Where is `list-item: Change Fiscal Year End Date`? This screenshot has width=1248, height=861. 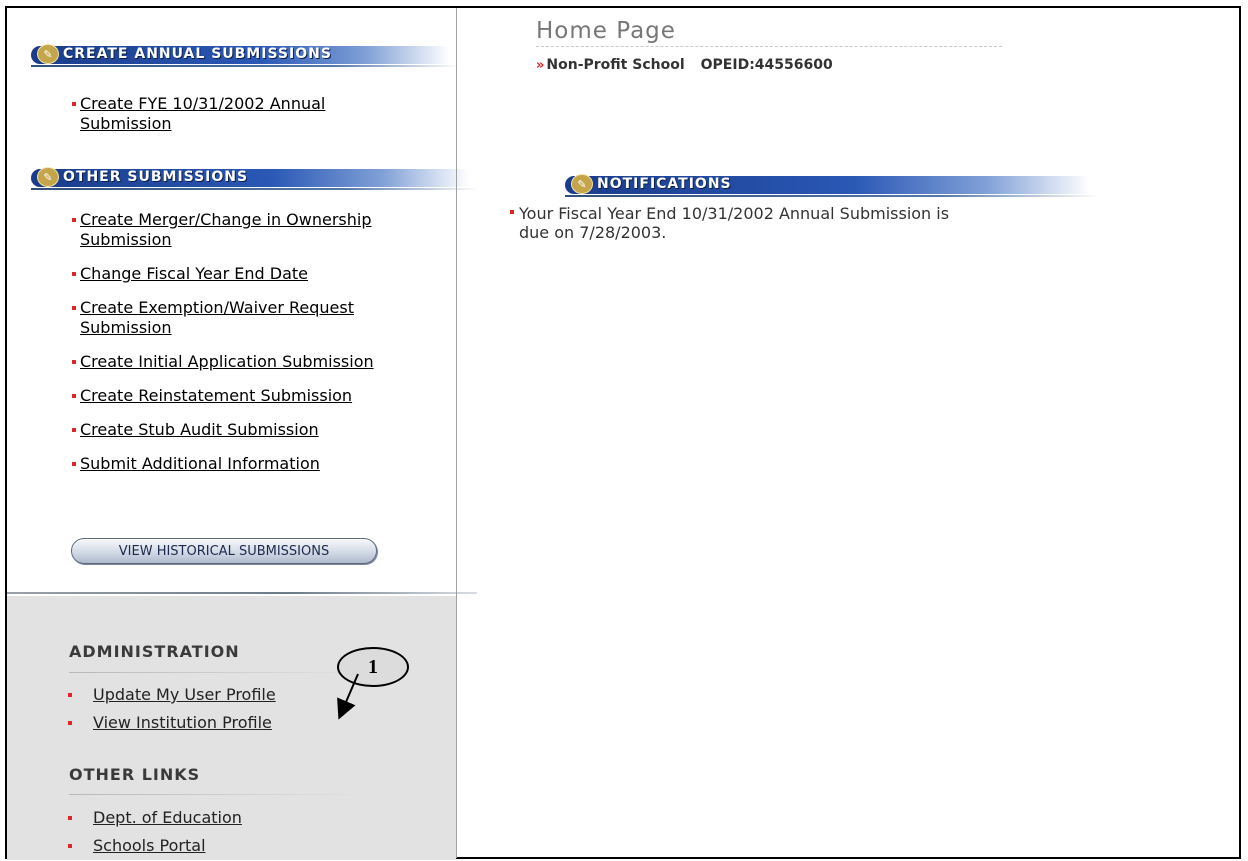 list-item: Change Fiscal Year End Date is located at coordinates (251, 274).